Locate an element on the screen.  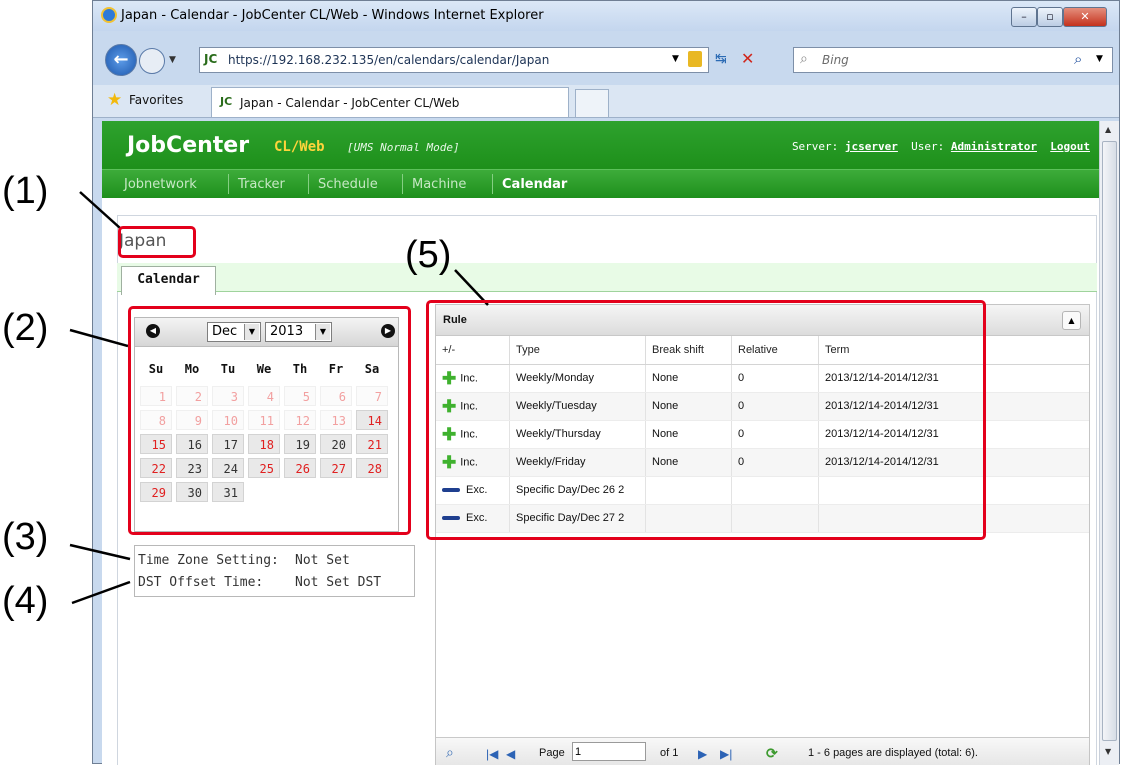
dst-value: Not Set DST is located at coordinates (338, 582).